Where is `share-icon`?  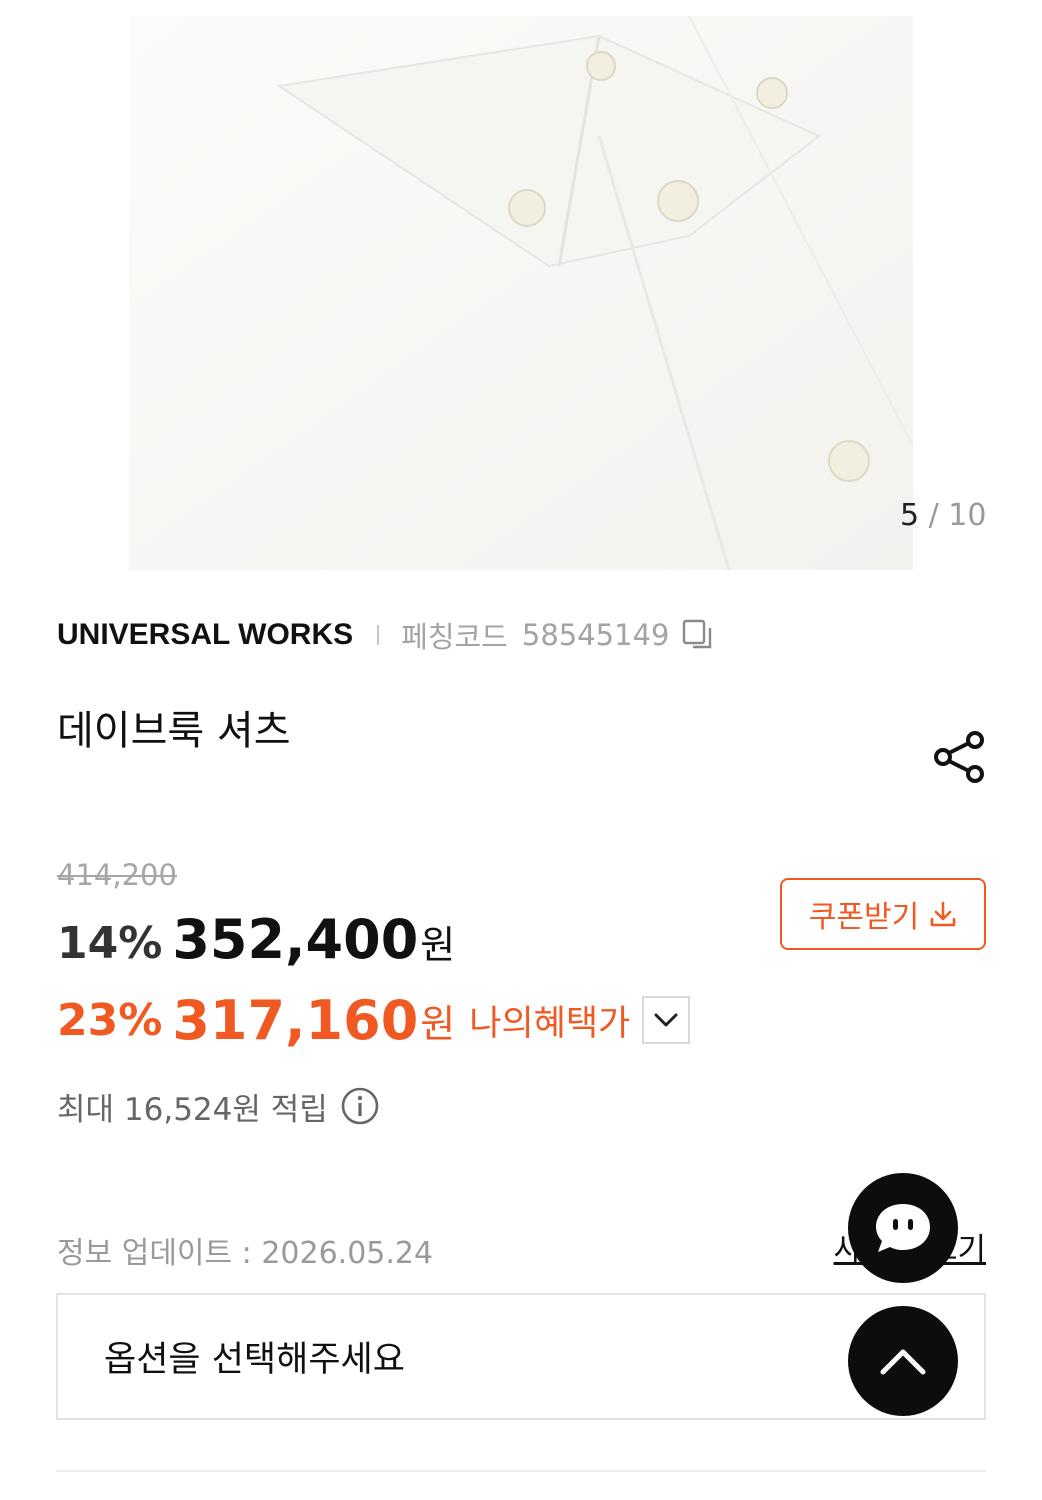 share-icon is located at coordinates (959, 757).